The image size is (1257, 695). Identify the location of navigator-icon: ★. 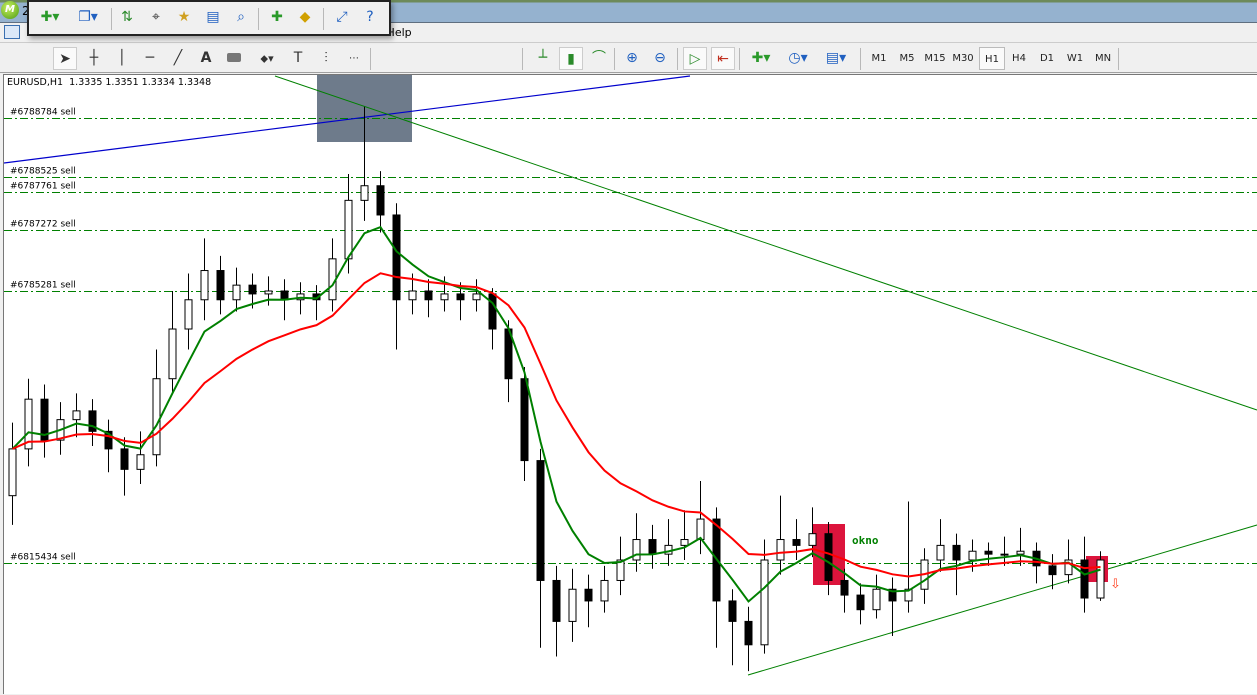
(184, 17).